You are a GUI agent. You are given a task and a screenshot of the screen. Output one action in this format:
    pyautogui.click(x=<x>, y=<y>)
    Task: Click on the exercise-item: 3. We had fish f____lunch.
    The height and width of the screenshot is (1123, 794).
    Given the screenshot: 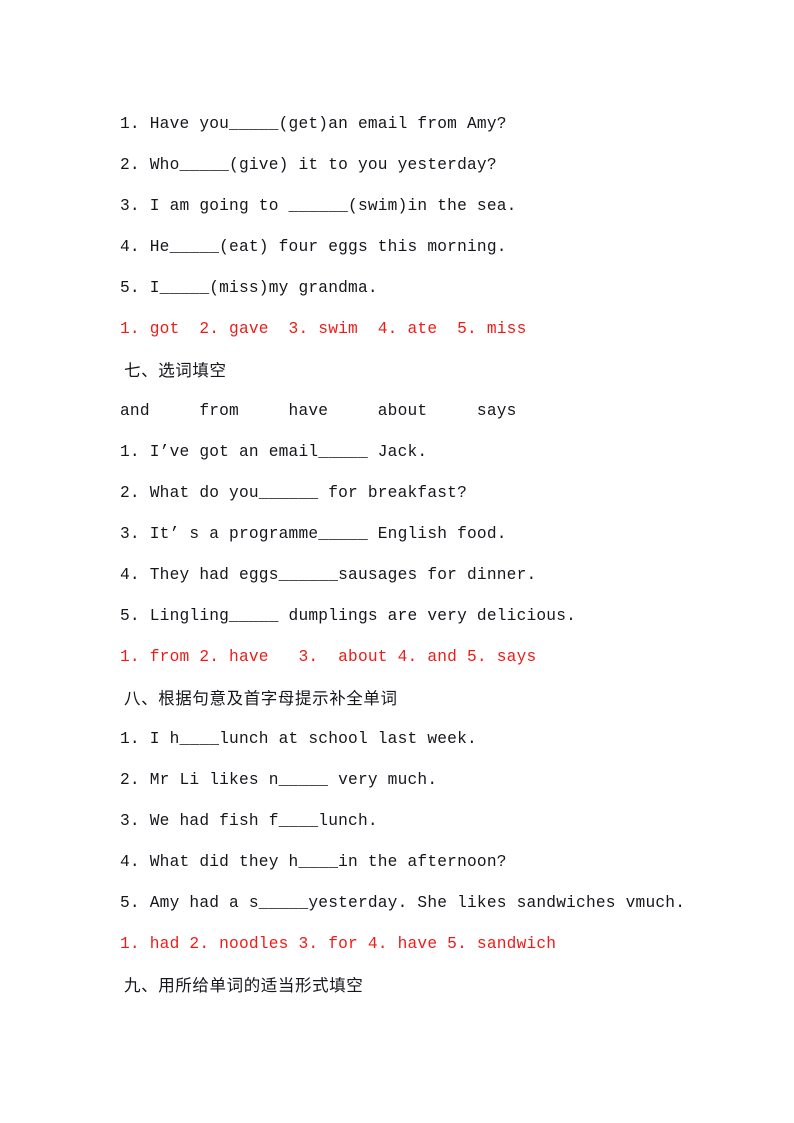 What is the action you would take?
    pyautogui.click(x=249, y=821)
    